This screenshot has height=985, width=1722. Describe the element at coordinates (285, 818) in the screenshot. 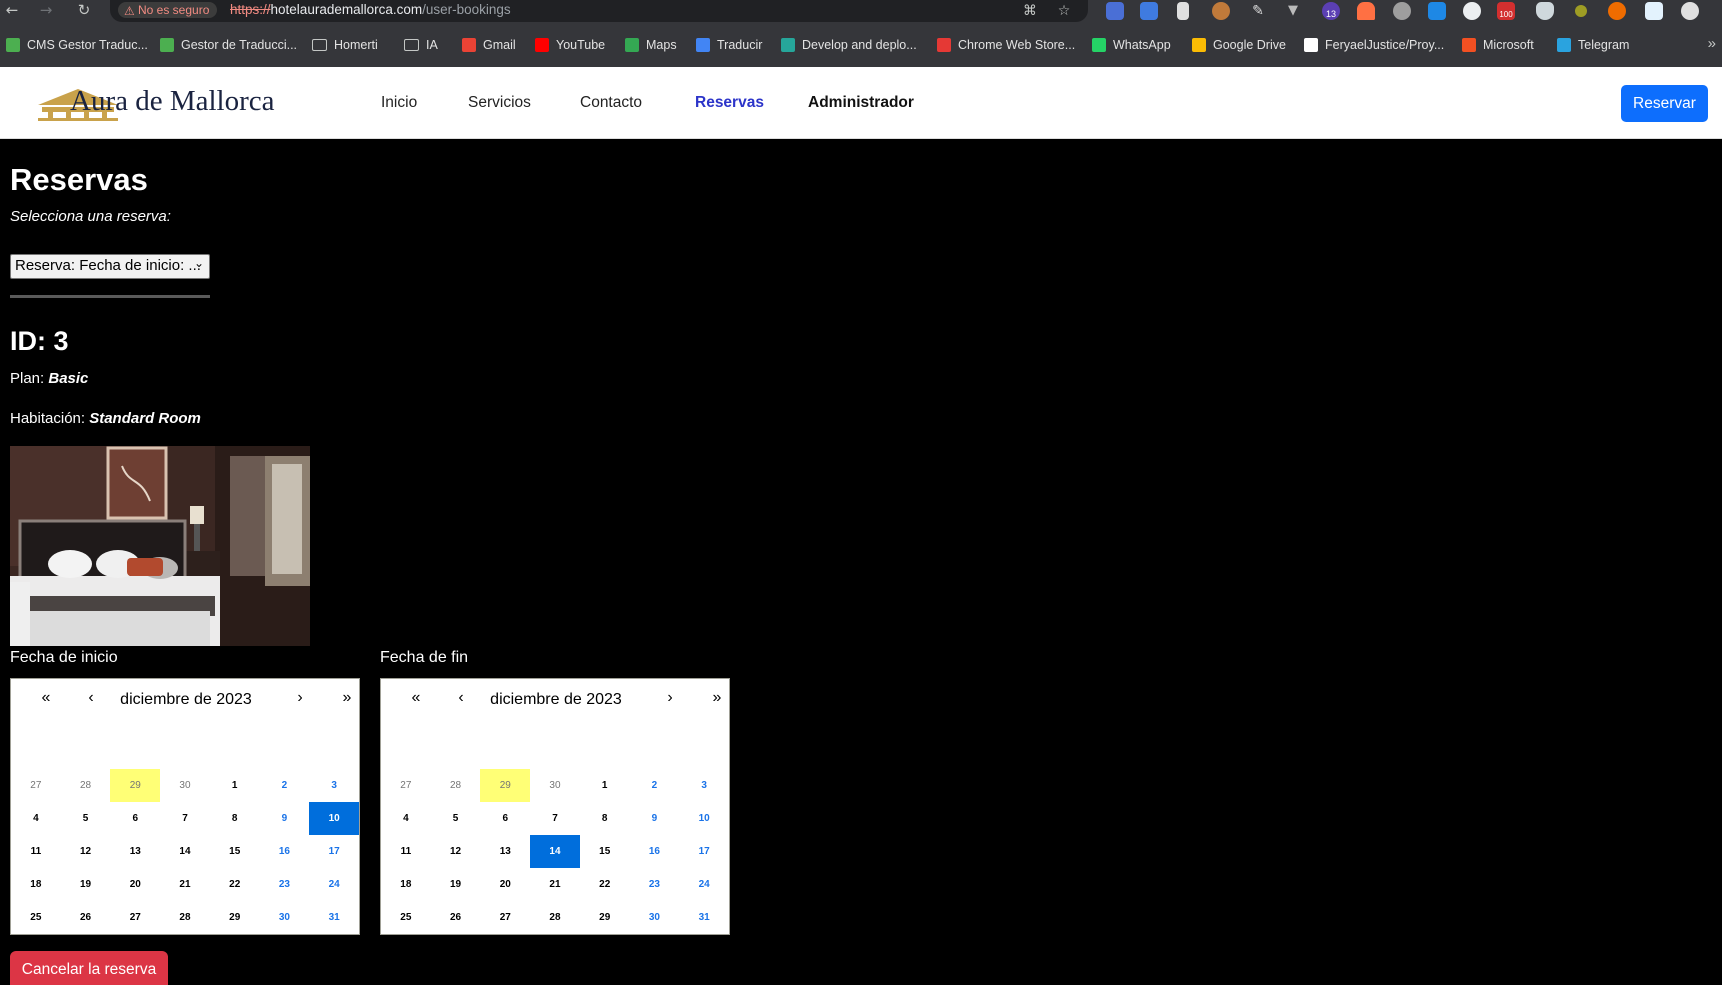

I see `calendar-day: 9` at that location.